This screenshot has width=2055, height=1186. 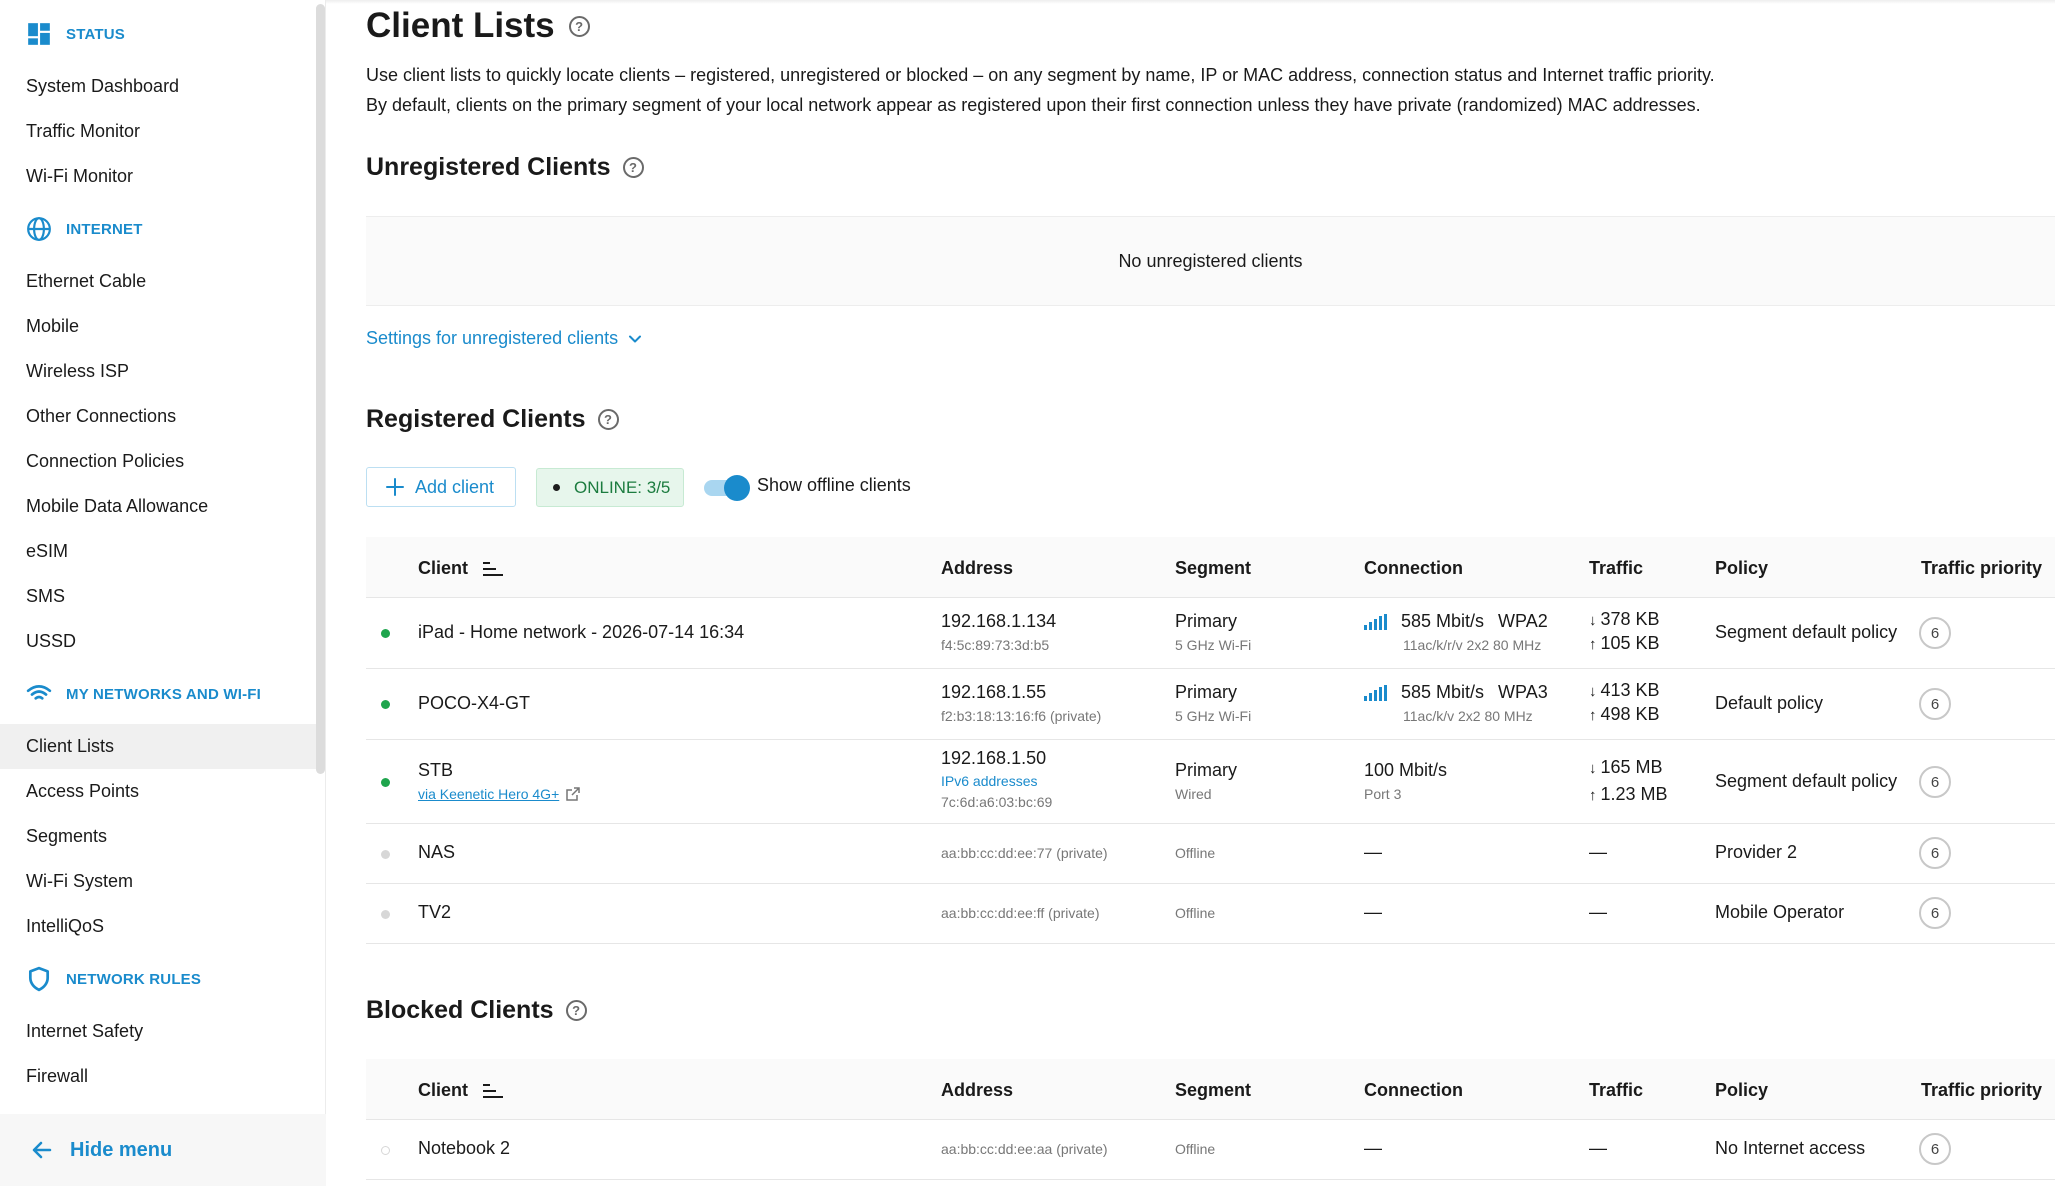 I want to click on sidebar-item-other-connections: Other Connections, so click(x=158, y=416).